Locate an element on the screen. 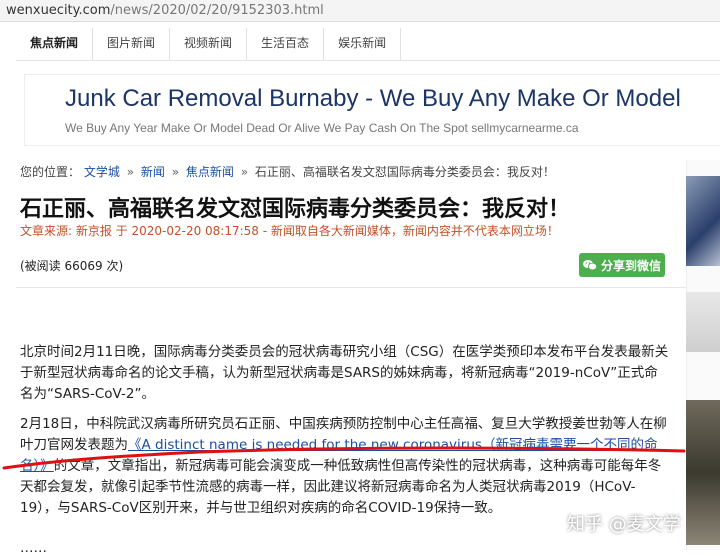  read-count: (被阅读 66069 次) is located at coordinates (72, 266).